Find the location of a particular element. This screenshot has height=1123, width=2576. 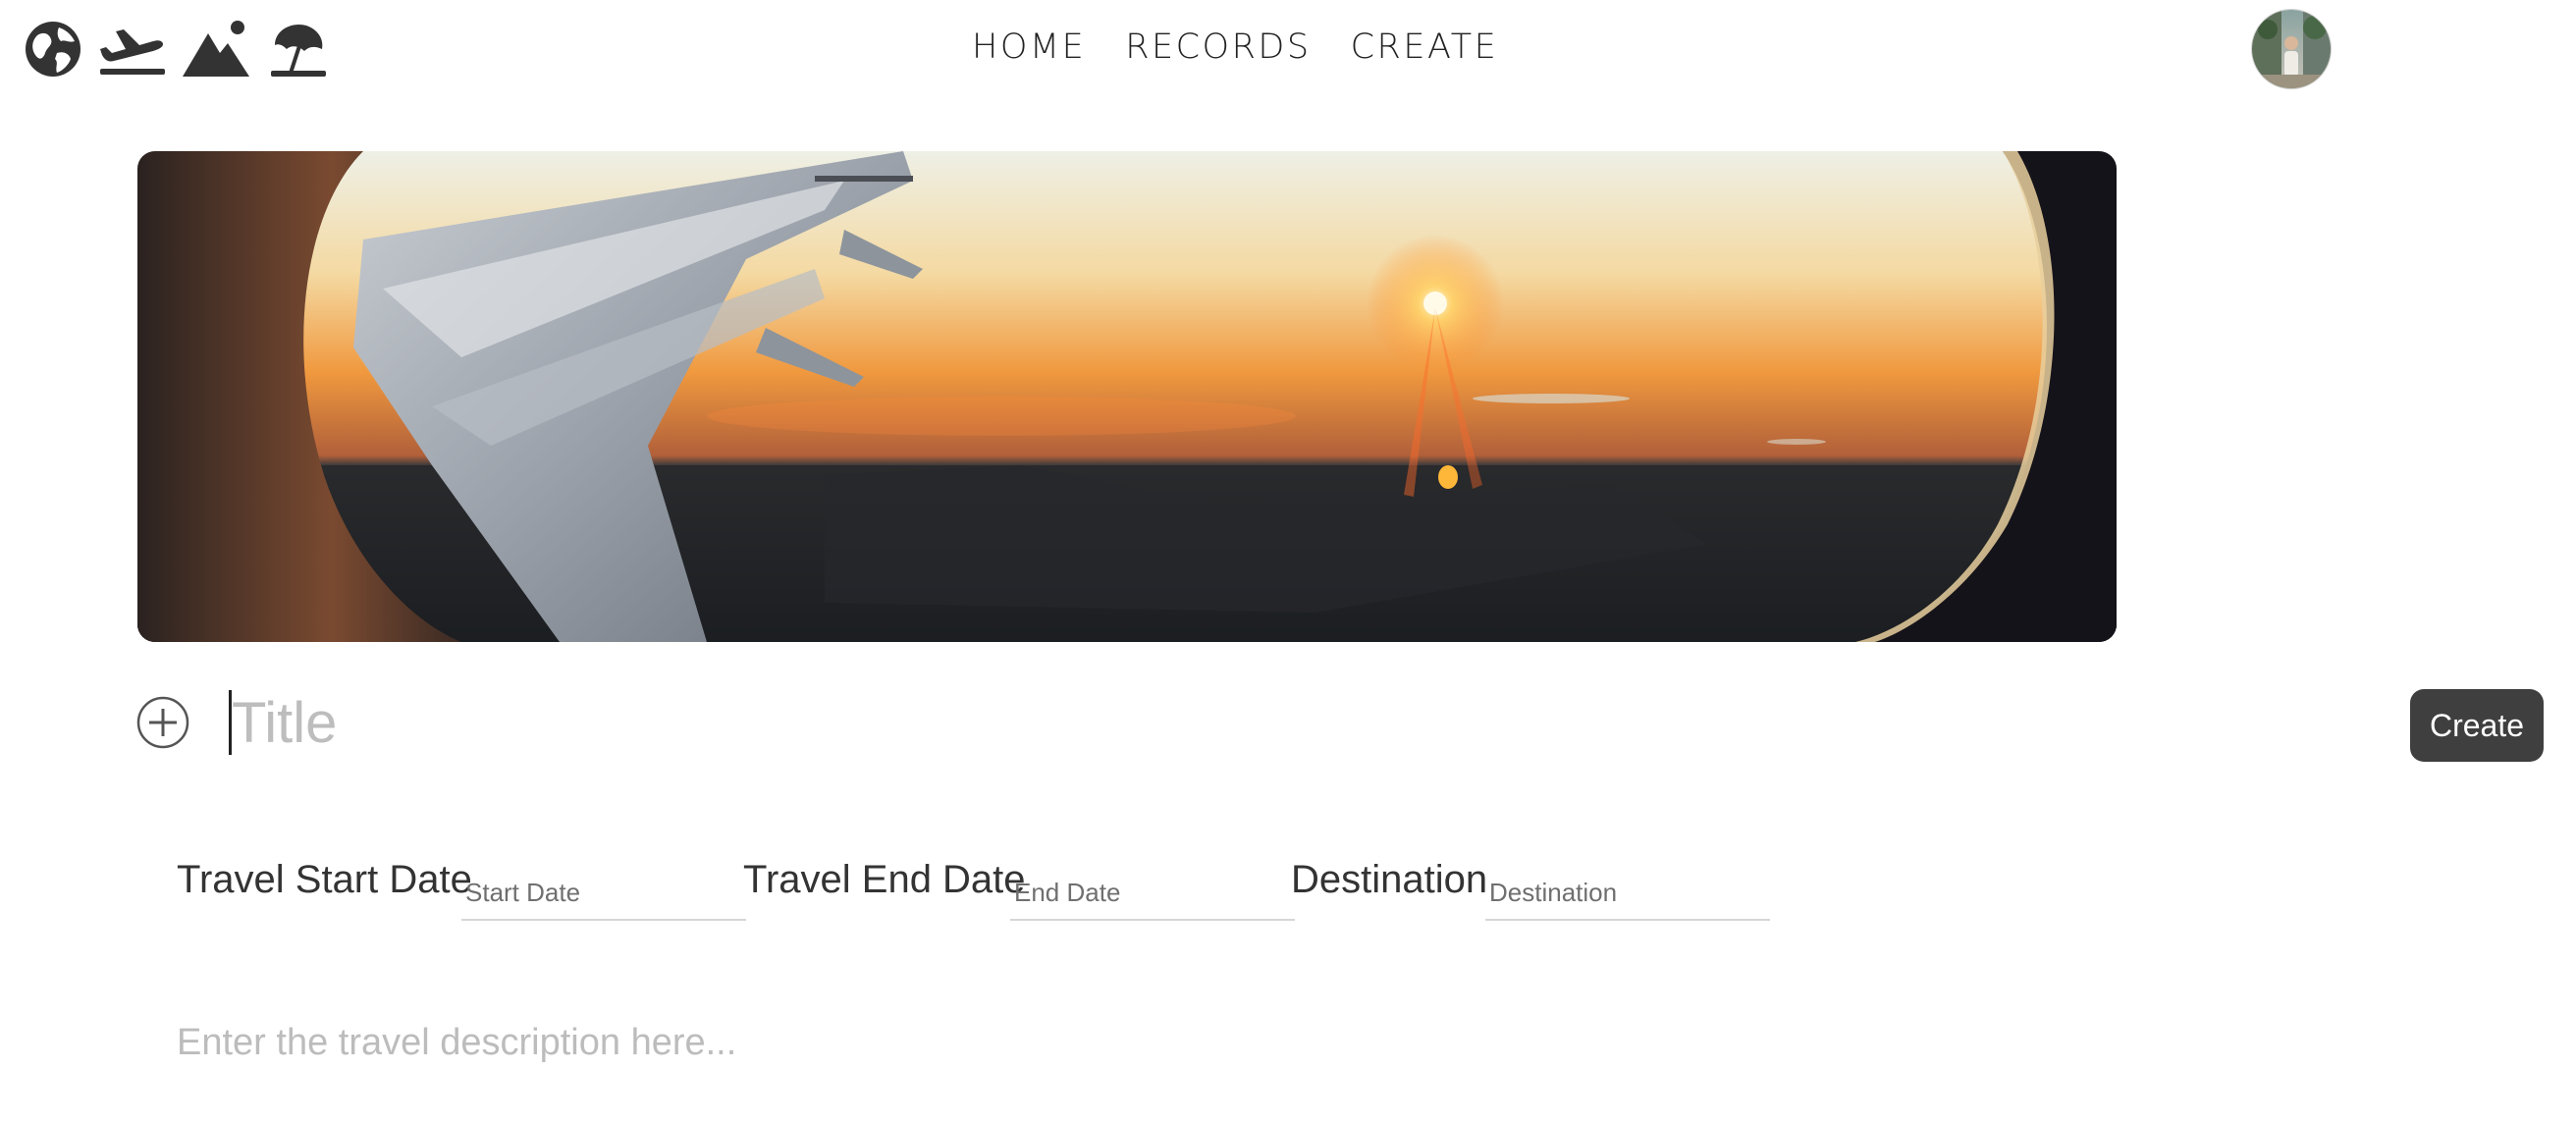

end-date-input is located at coordinates (1152, 893).